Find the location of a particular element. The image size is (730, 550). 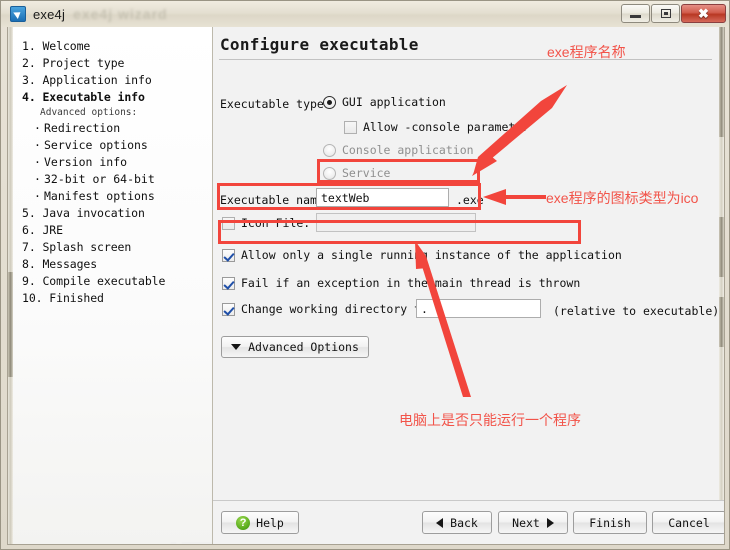

title-divider is located at coordinates (465, 59).